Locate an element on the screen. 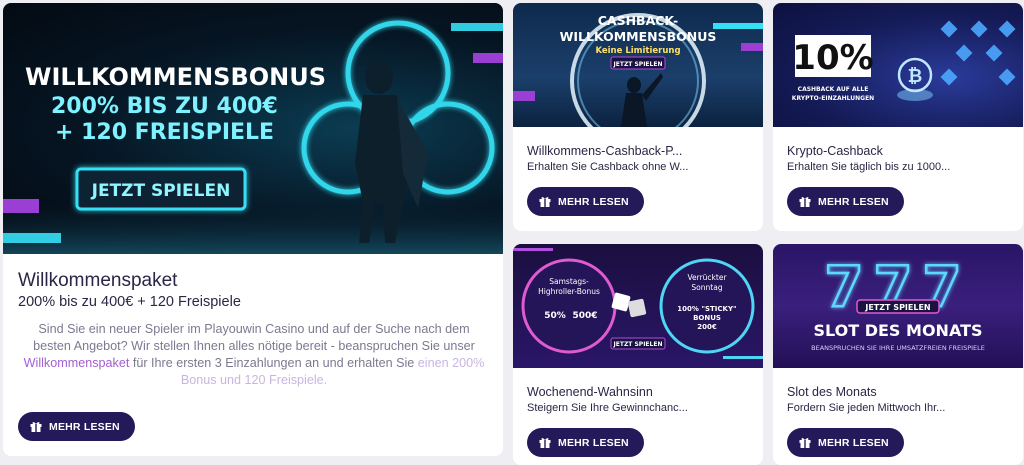 Image resolution: width=1024 pixels, height=465 pixels. weekend-left-title1: Samstags- is located at coordinates (569, 281).